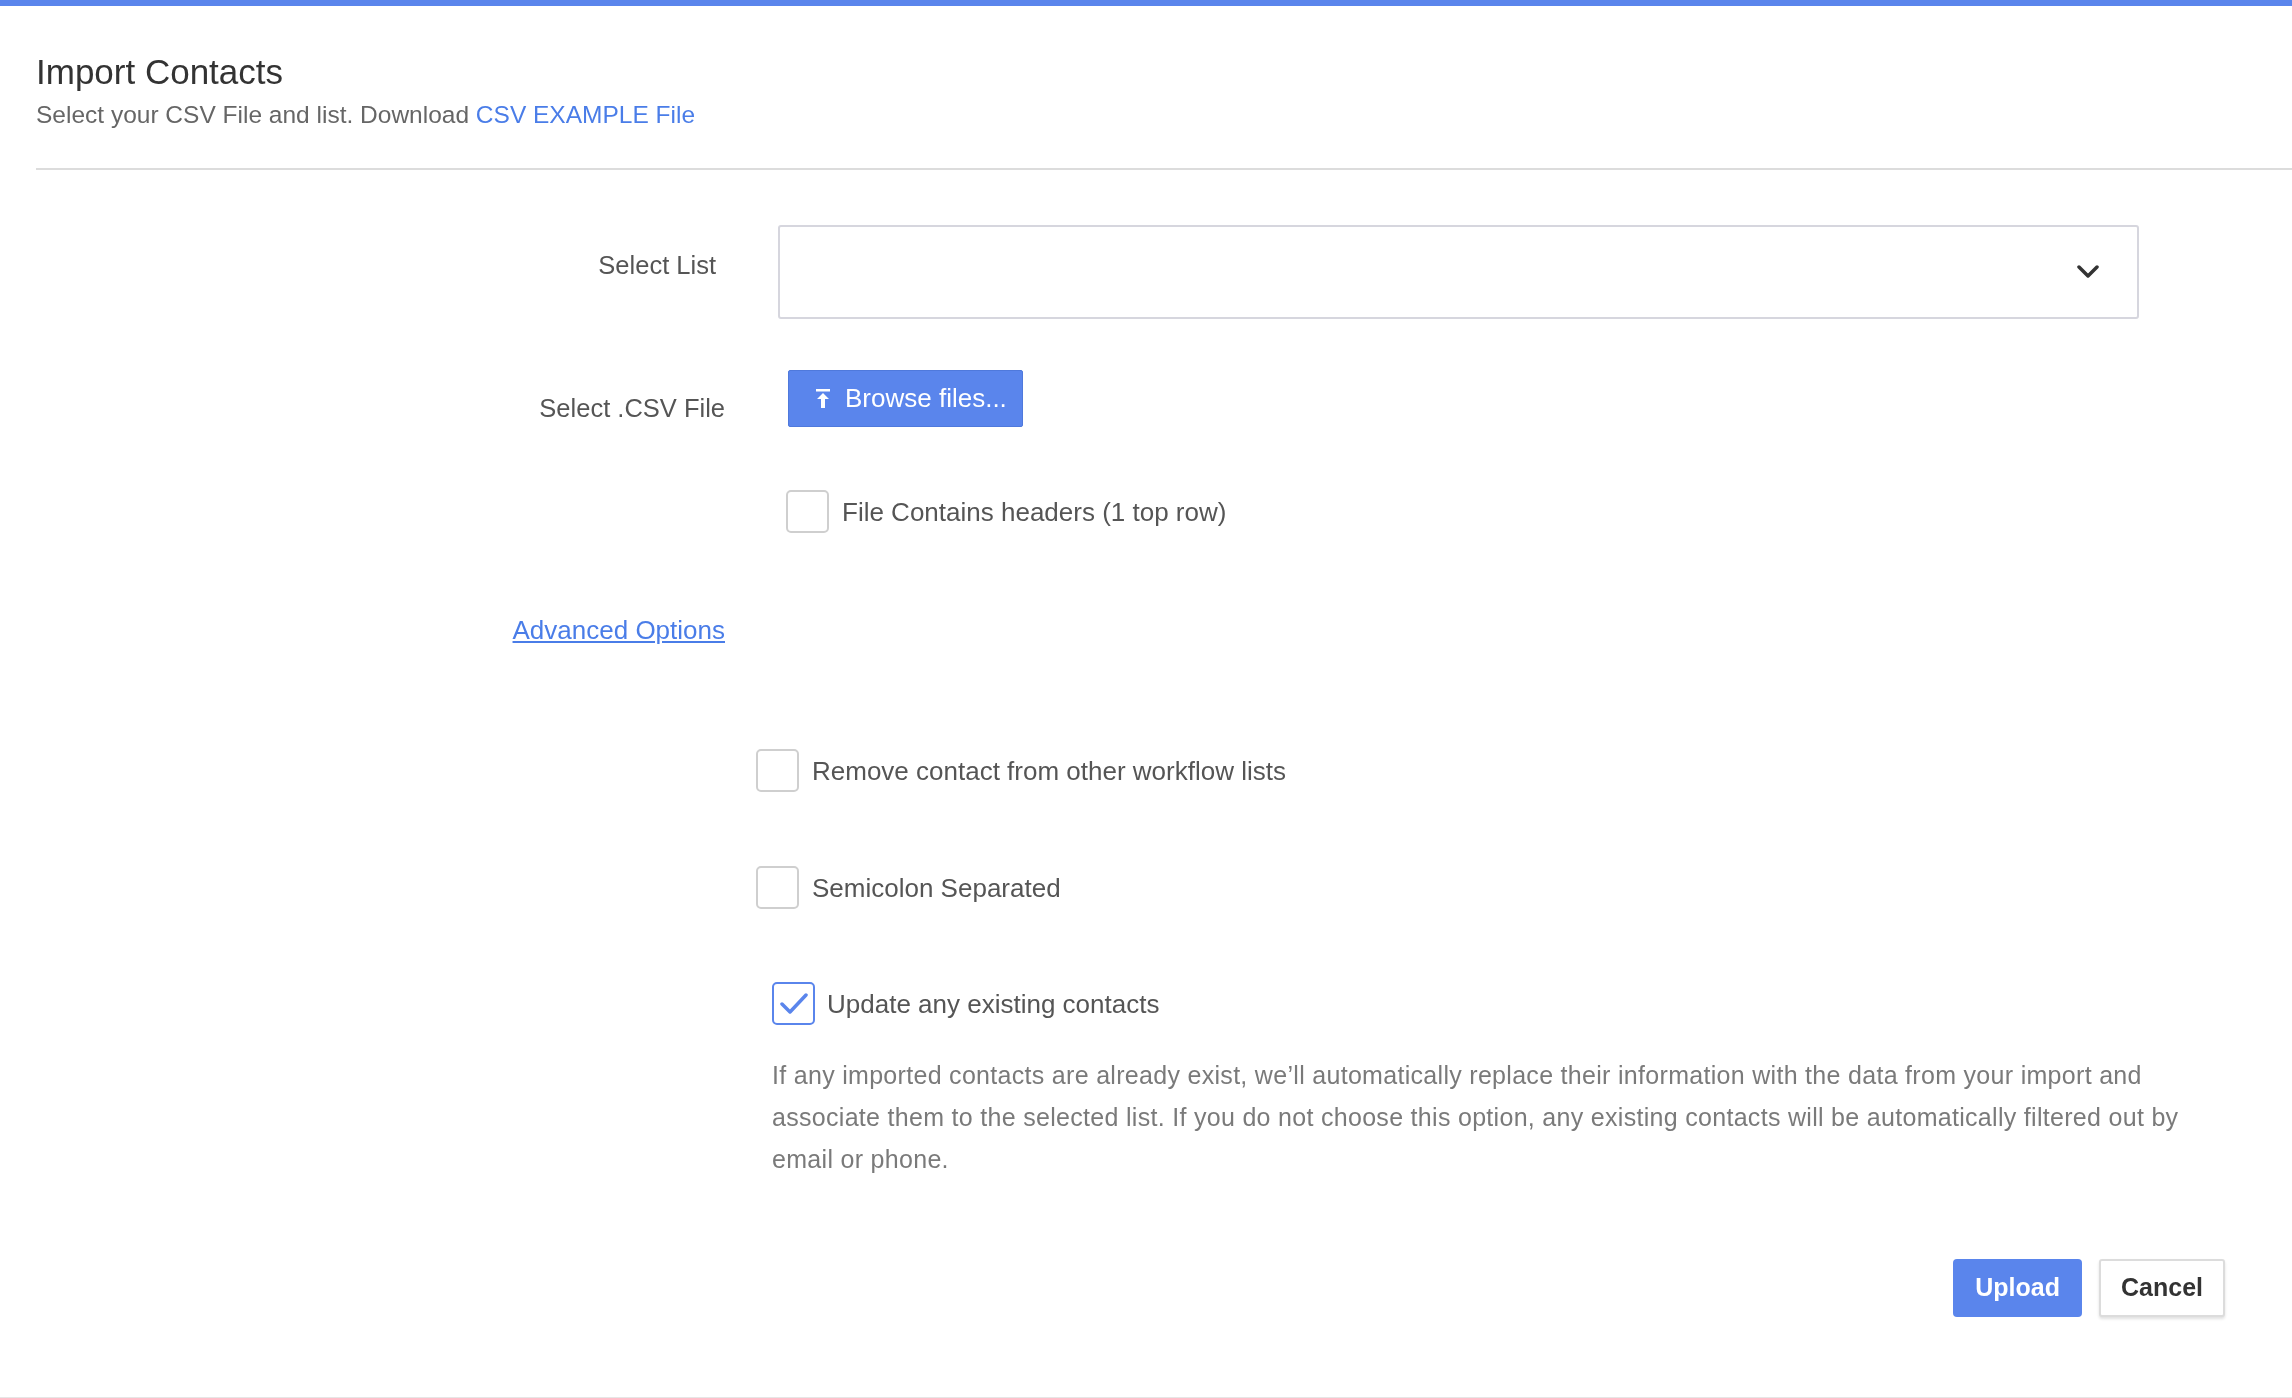 This screenshot has width=2292, height=1398. I want to click on checkbox-label: Update any existing contacts, so click(993, 1003).